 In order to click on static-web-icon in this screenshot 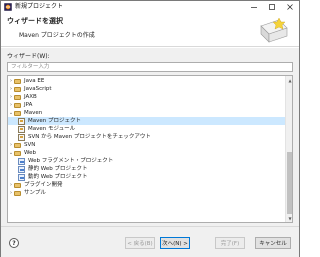, I will do `click(21, 169)`.